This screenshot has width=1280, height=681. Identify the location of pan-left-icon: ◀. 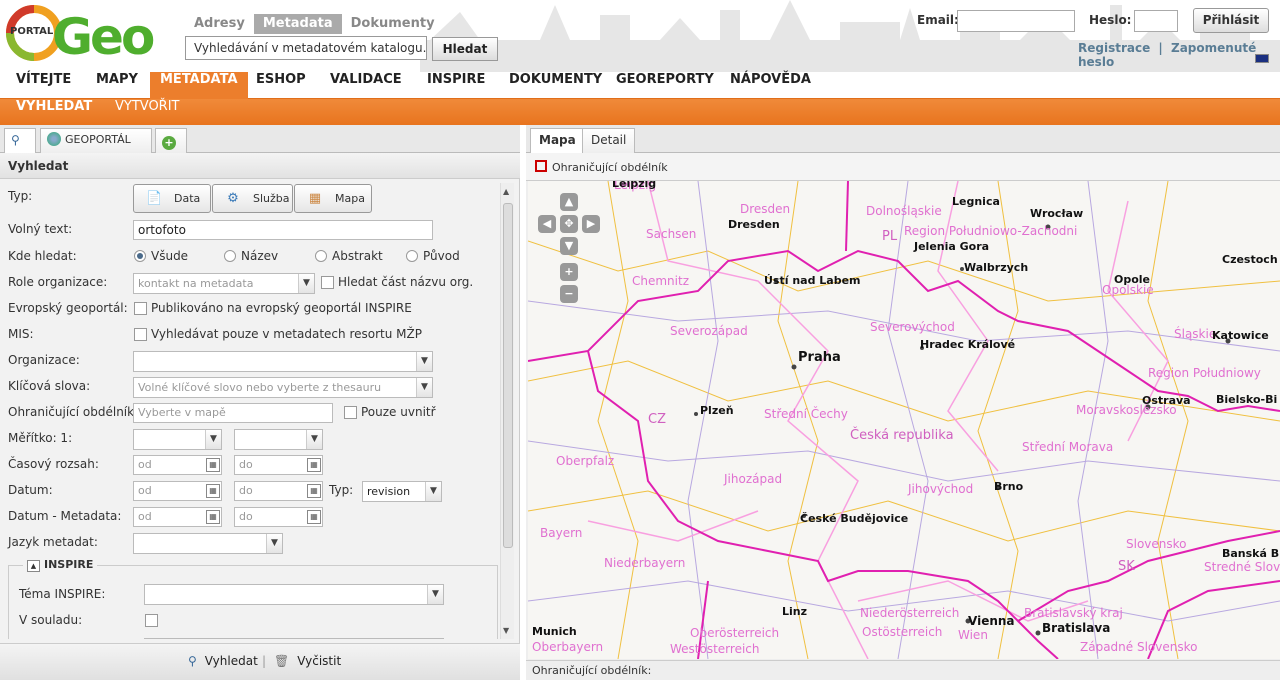
(547, 224).